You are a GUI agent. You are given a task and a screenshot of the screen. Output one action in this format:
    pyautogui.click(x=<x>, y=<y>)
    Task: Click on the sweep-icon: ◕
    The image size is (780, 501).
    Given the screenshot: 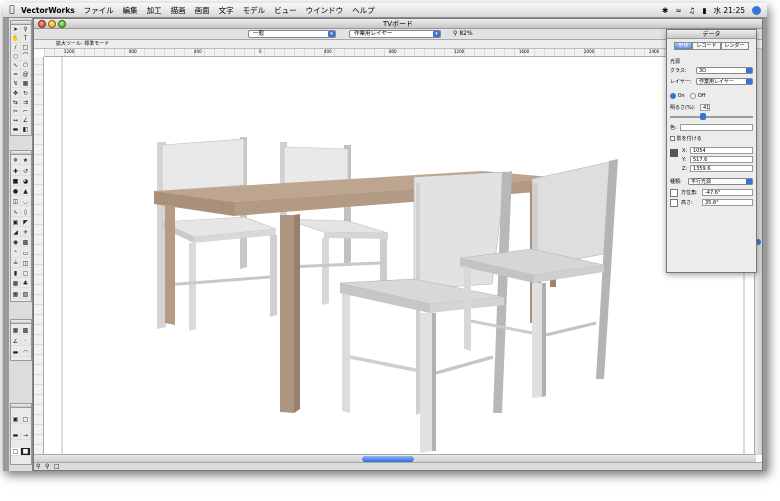 What is the action you would take?
    pyautogui.click(x=26, y=181)
    